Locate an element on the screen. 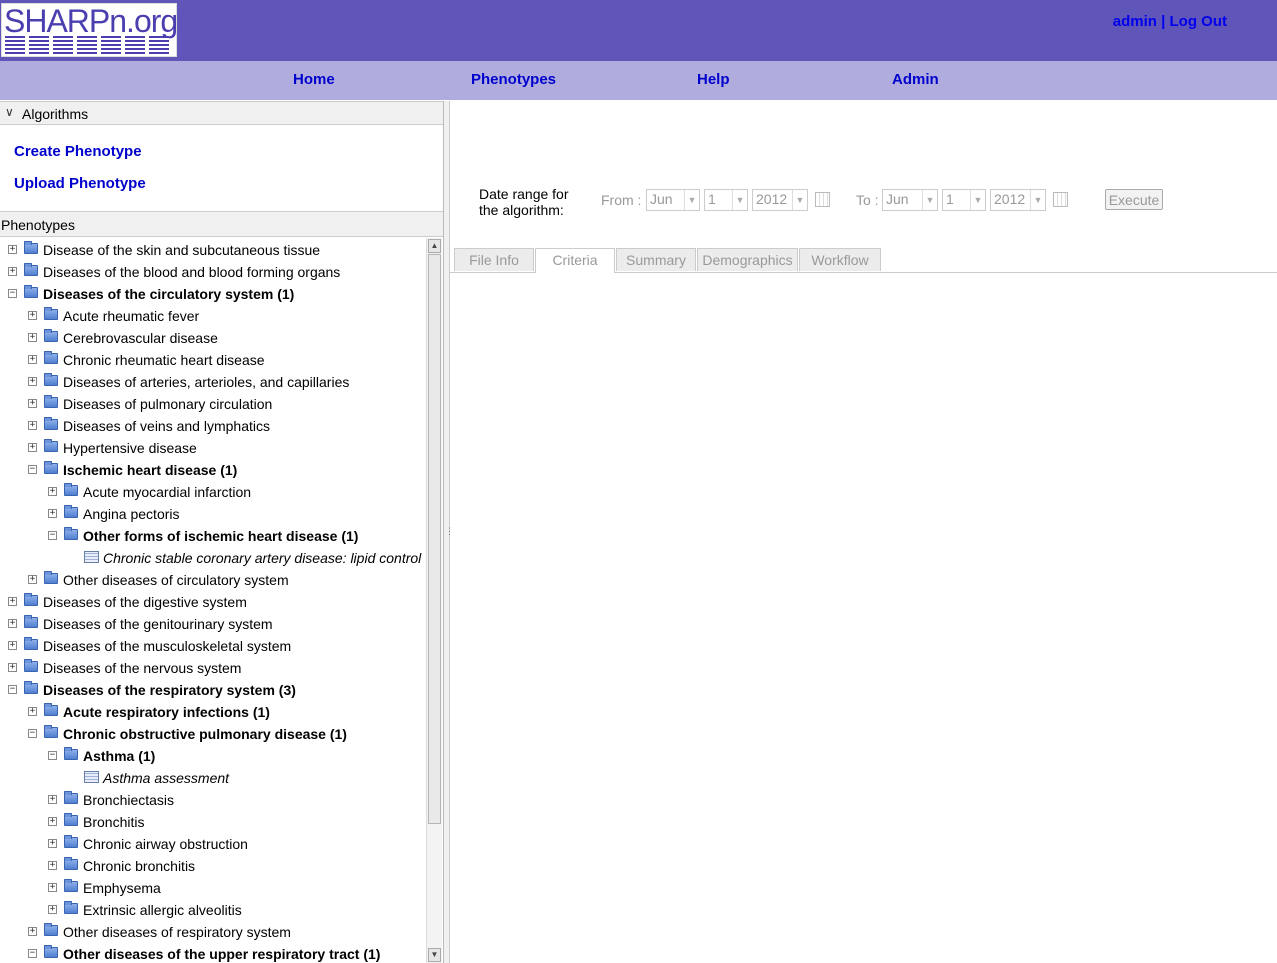 The width and height of the screenshot is (1277, 963). tree-item: + Acute rheumatic fever is located at coordinates (213, 316).